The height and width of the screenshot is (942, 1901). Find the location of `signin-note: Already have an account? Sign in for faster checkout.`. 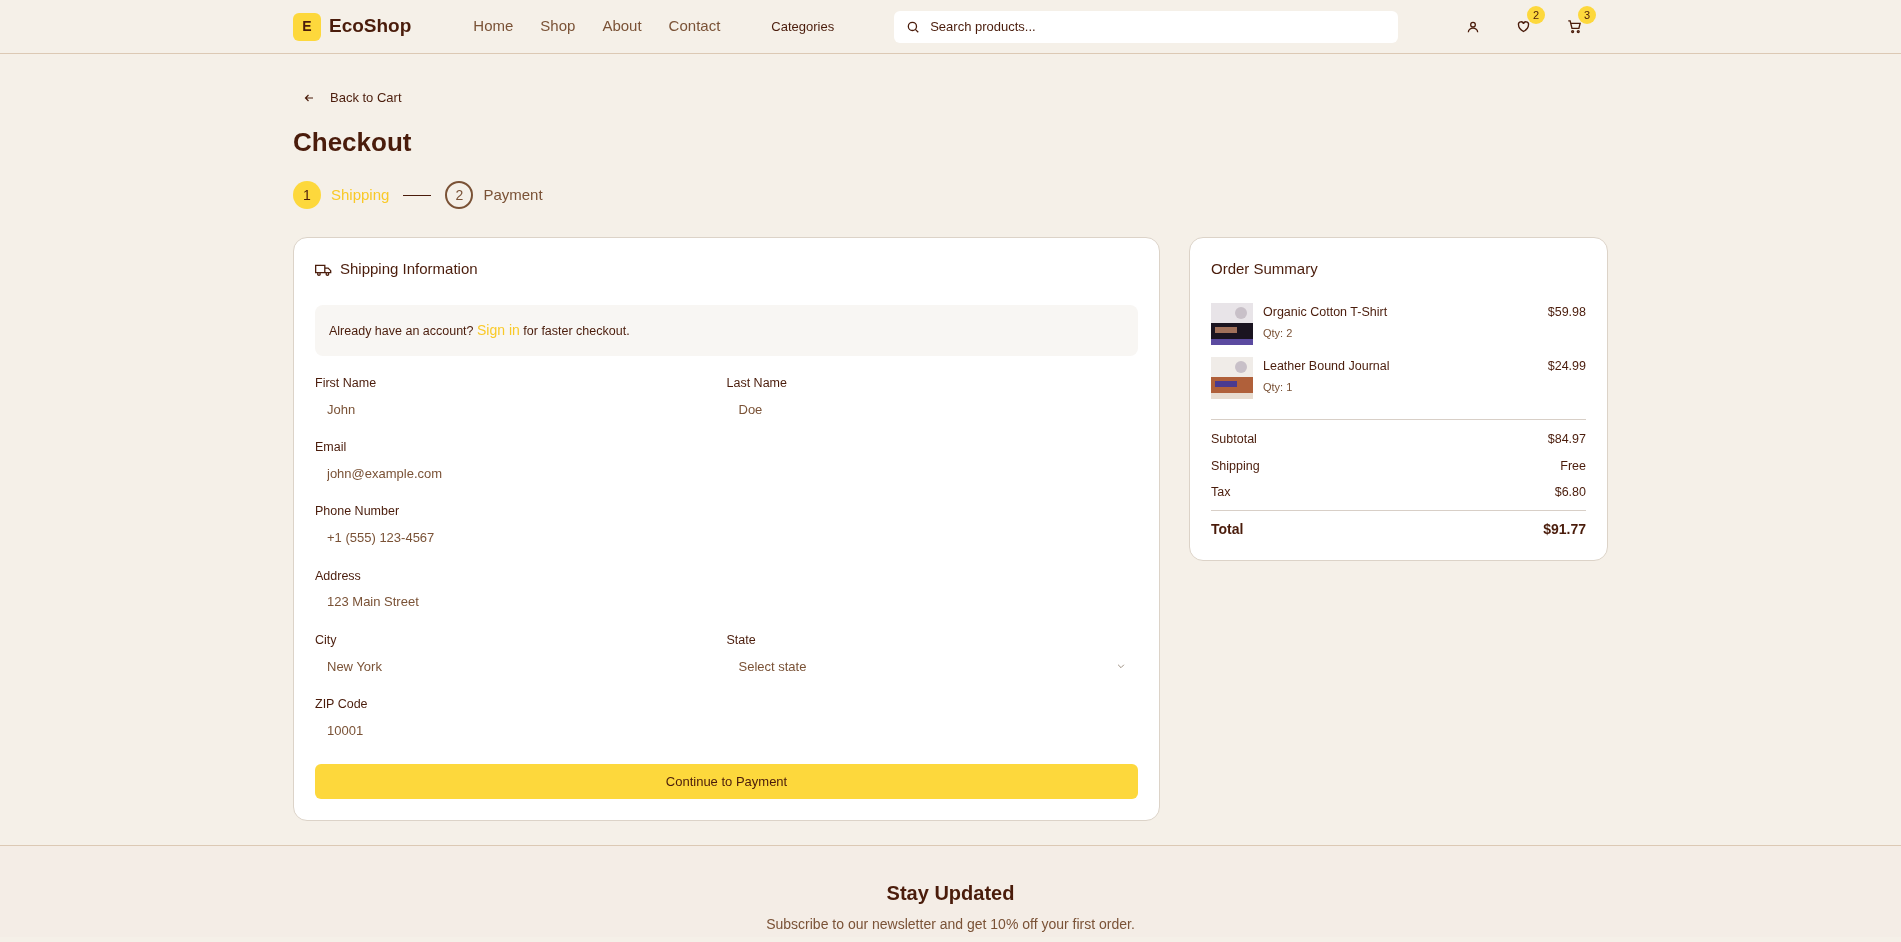

signin-note: Already have an account? Sign in for faster checkout. is located at coordinates (726, 330).